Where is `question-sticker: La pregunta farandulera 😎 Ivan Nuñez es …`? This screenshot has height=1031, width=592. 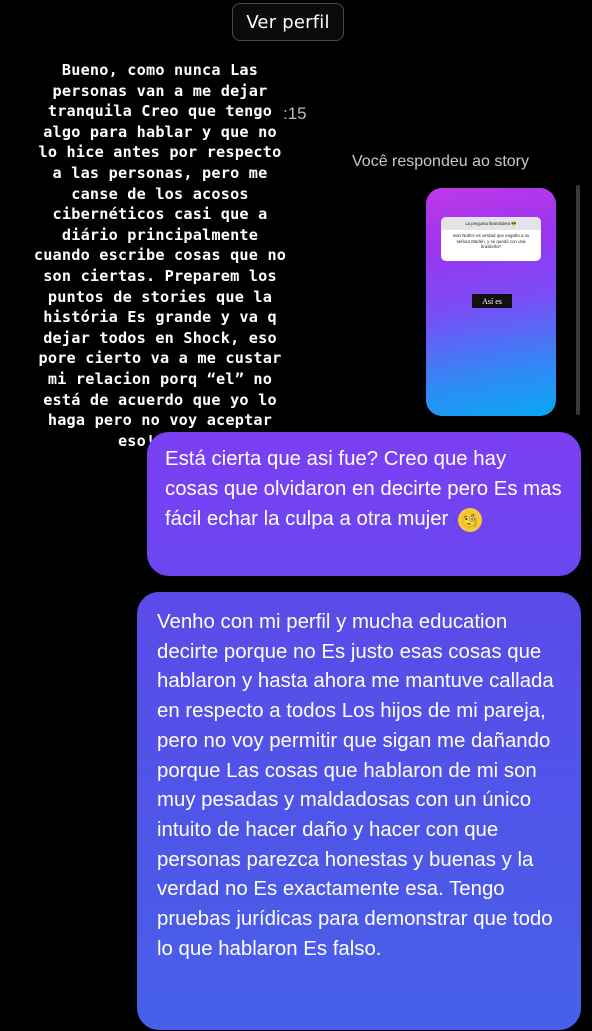
question-sticker: La pregunta farandulera 😎 Ivan Nuñez es … is located at coordinates (491, 239).